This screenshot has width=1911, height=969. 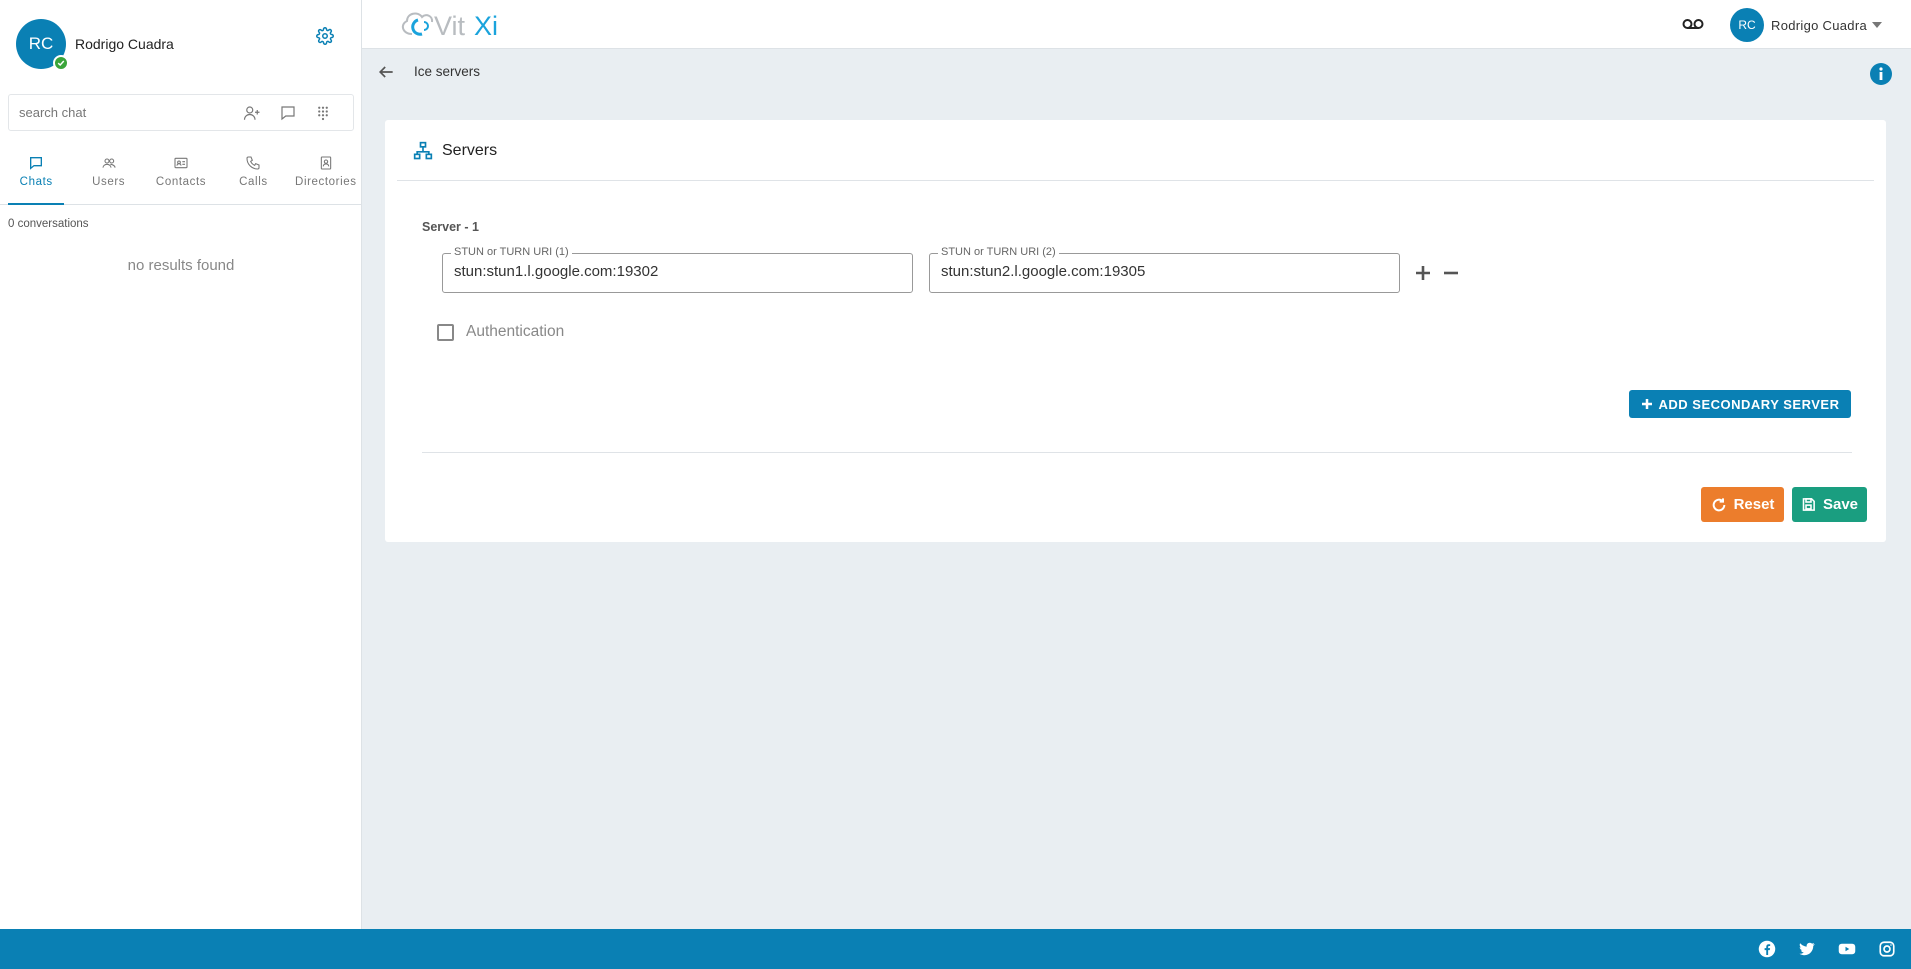 I want to click on page-title: Ice servers, so click(x=447, y=71).